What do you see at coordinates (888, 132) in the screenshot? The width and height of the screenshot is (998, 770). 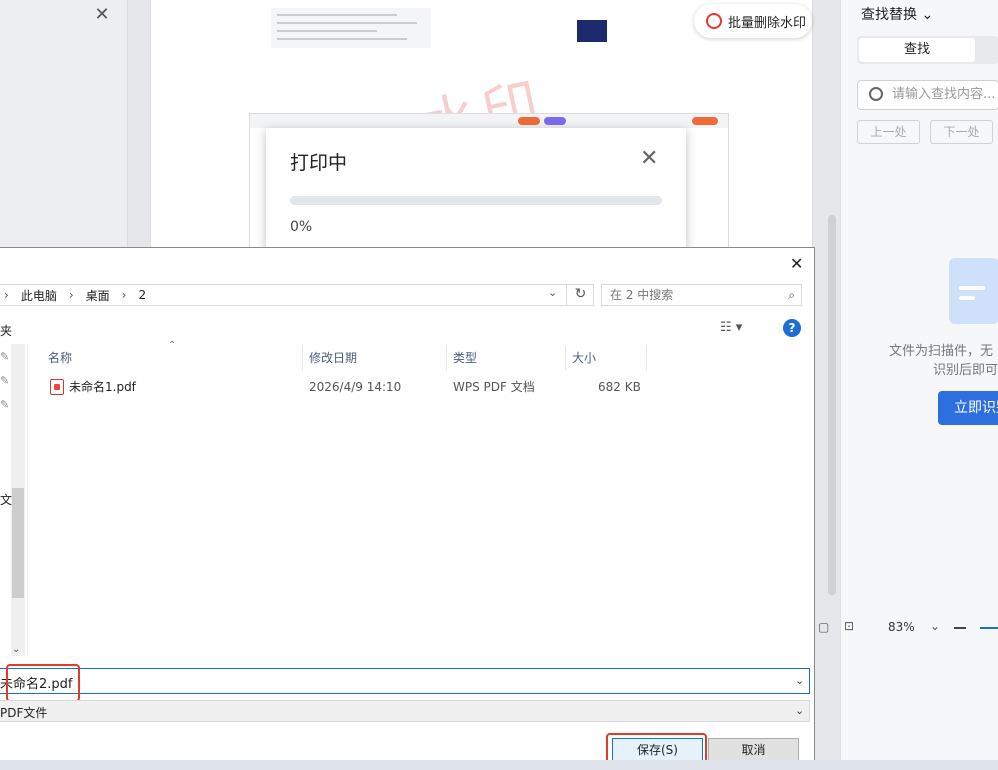 I see `find-prev-button: 上一处` at bounding box center [888, 132].